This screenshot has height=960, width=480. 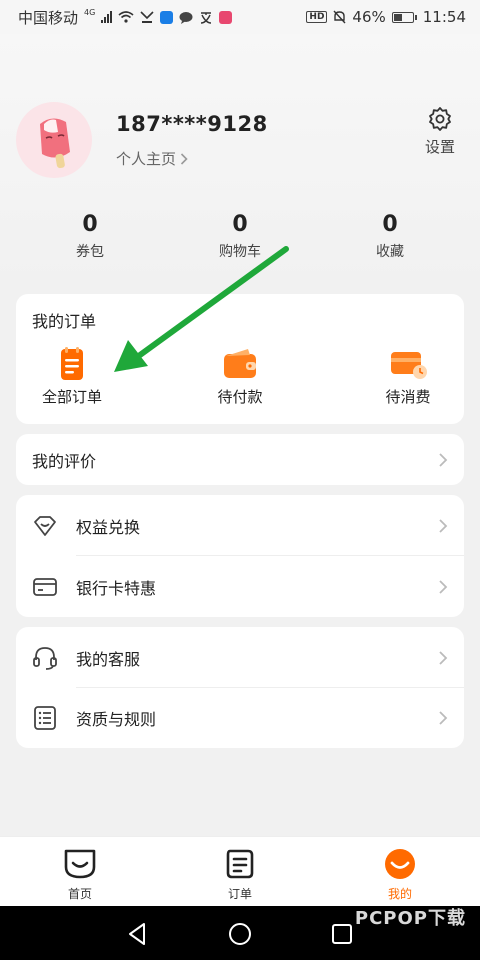 What do you see at coordinates (90, 12) in the screenshot?
I see `network-type: 4G` at bounding box center [90, 12].